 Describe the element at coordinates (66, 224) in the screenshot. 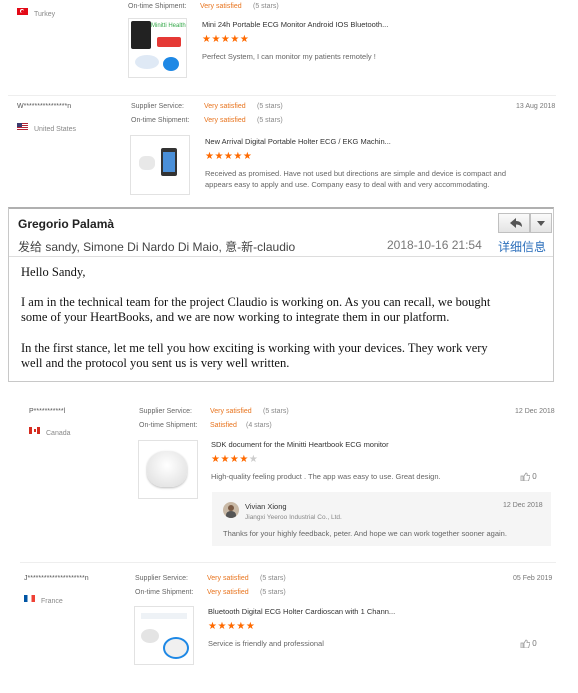

I see `email-sender: Gregorio Palamà` at that location.